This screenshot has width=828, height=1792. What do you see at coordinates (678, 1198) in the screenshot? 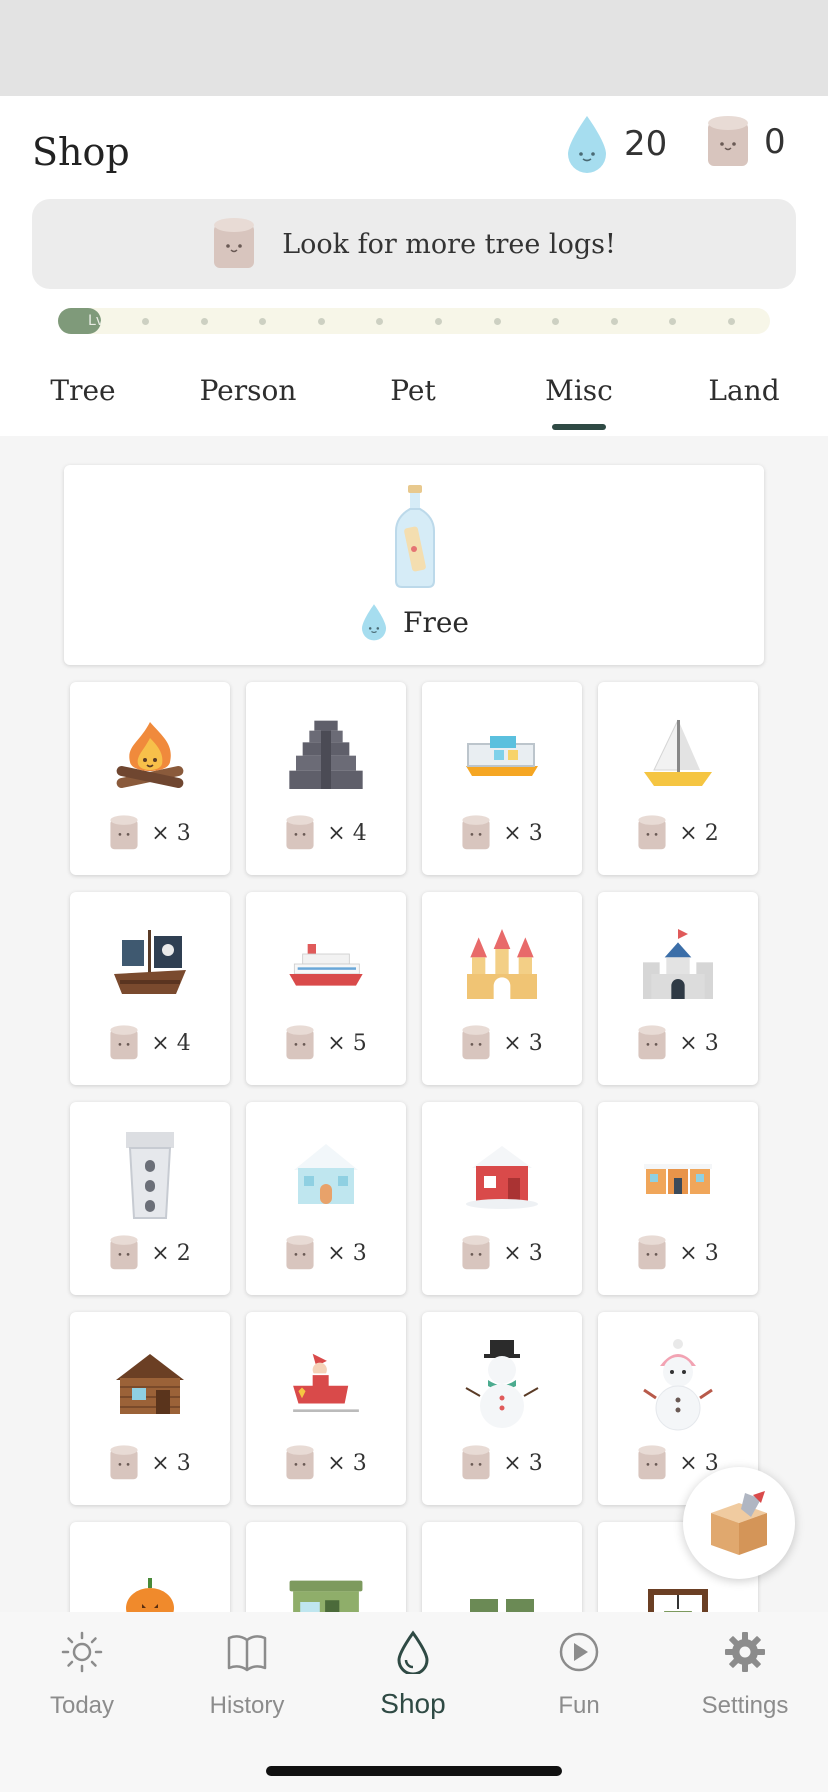
I see `item-card-snowy-village: × 3` at bounding box center [678, 1198].